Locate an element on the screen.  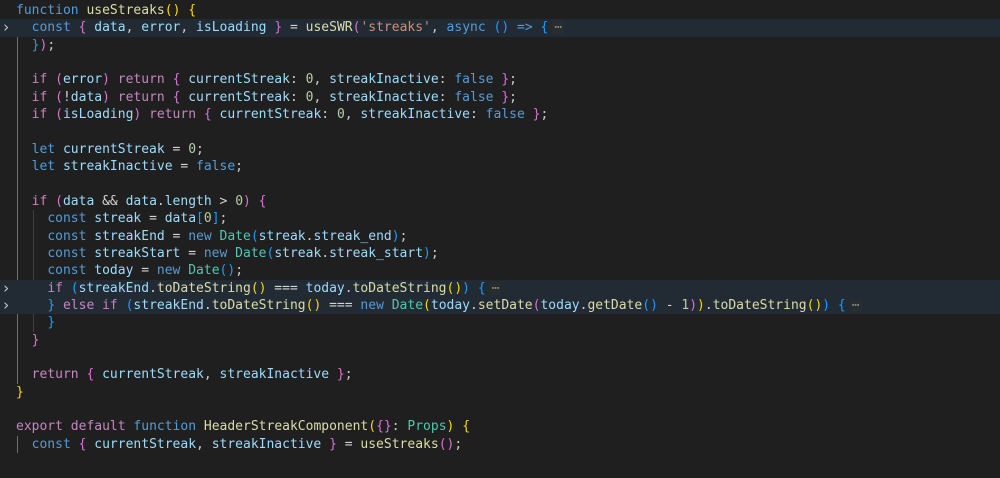
code-token: getDate is located at coordinates (615, 305).